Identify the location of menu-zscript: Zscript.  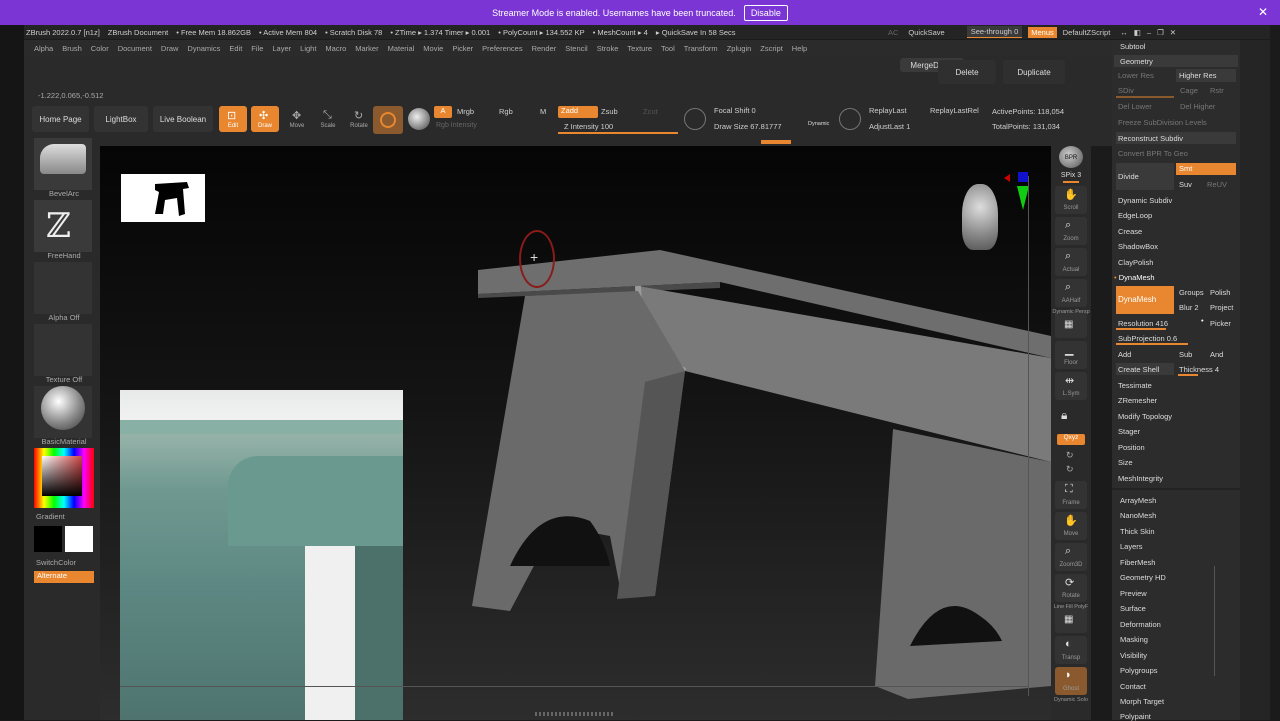
(771, 48).